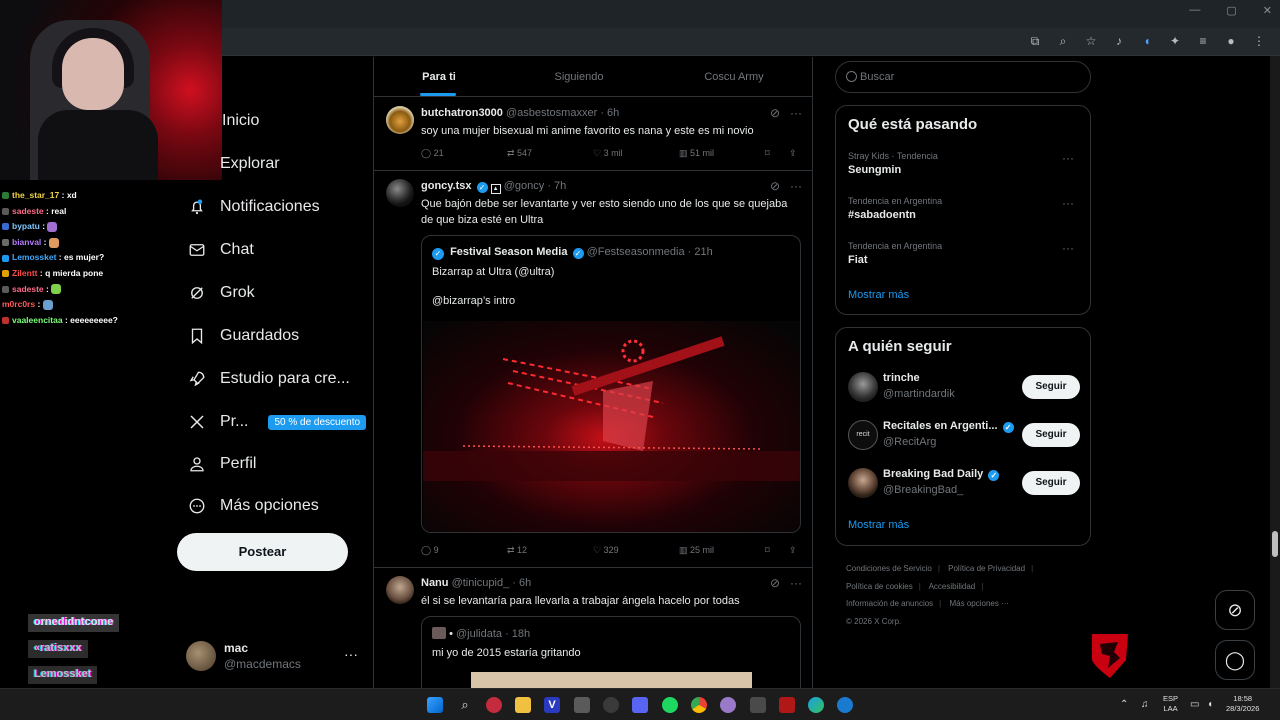  Describe the element at coordinates (276, 656) in the screenshot. I see `account-switcher: mac @macdemacs ···` at that location.